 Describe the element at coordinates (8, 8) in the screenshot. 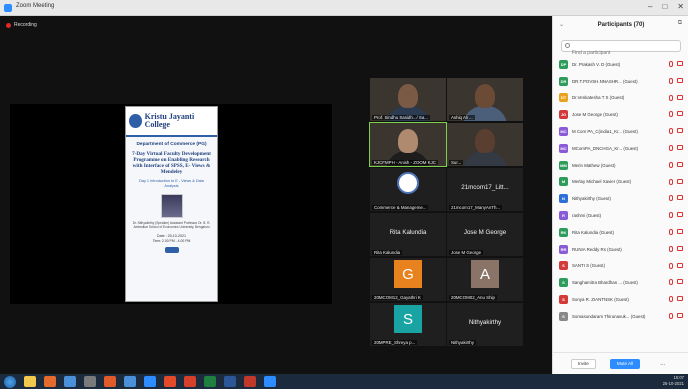

I see `zoom-logo-icon` at that location.